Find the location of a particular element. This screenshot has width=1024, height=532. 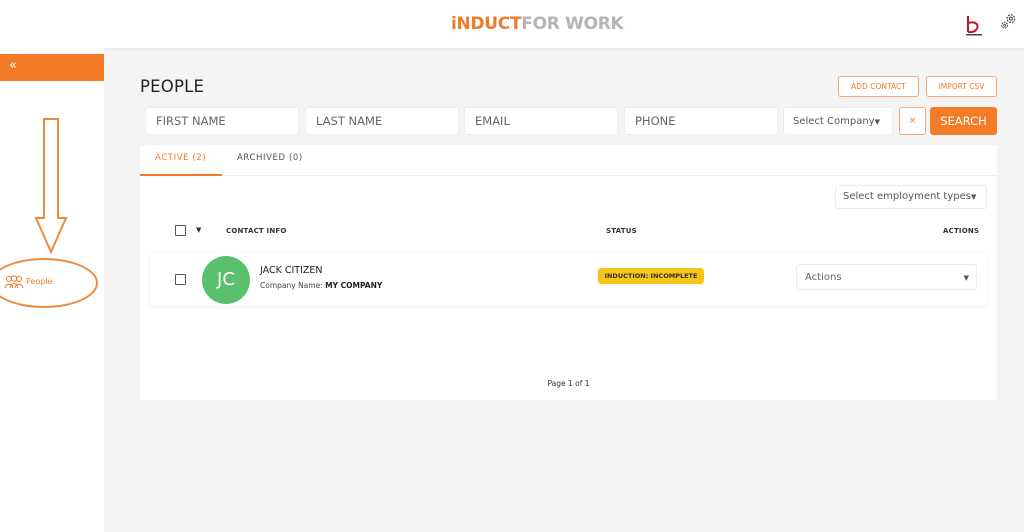

sidebar-item-people: People is located at coordinates (50, 283).